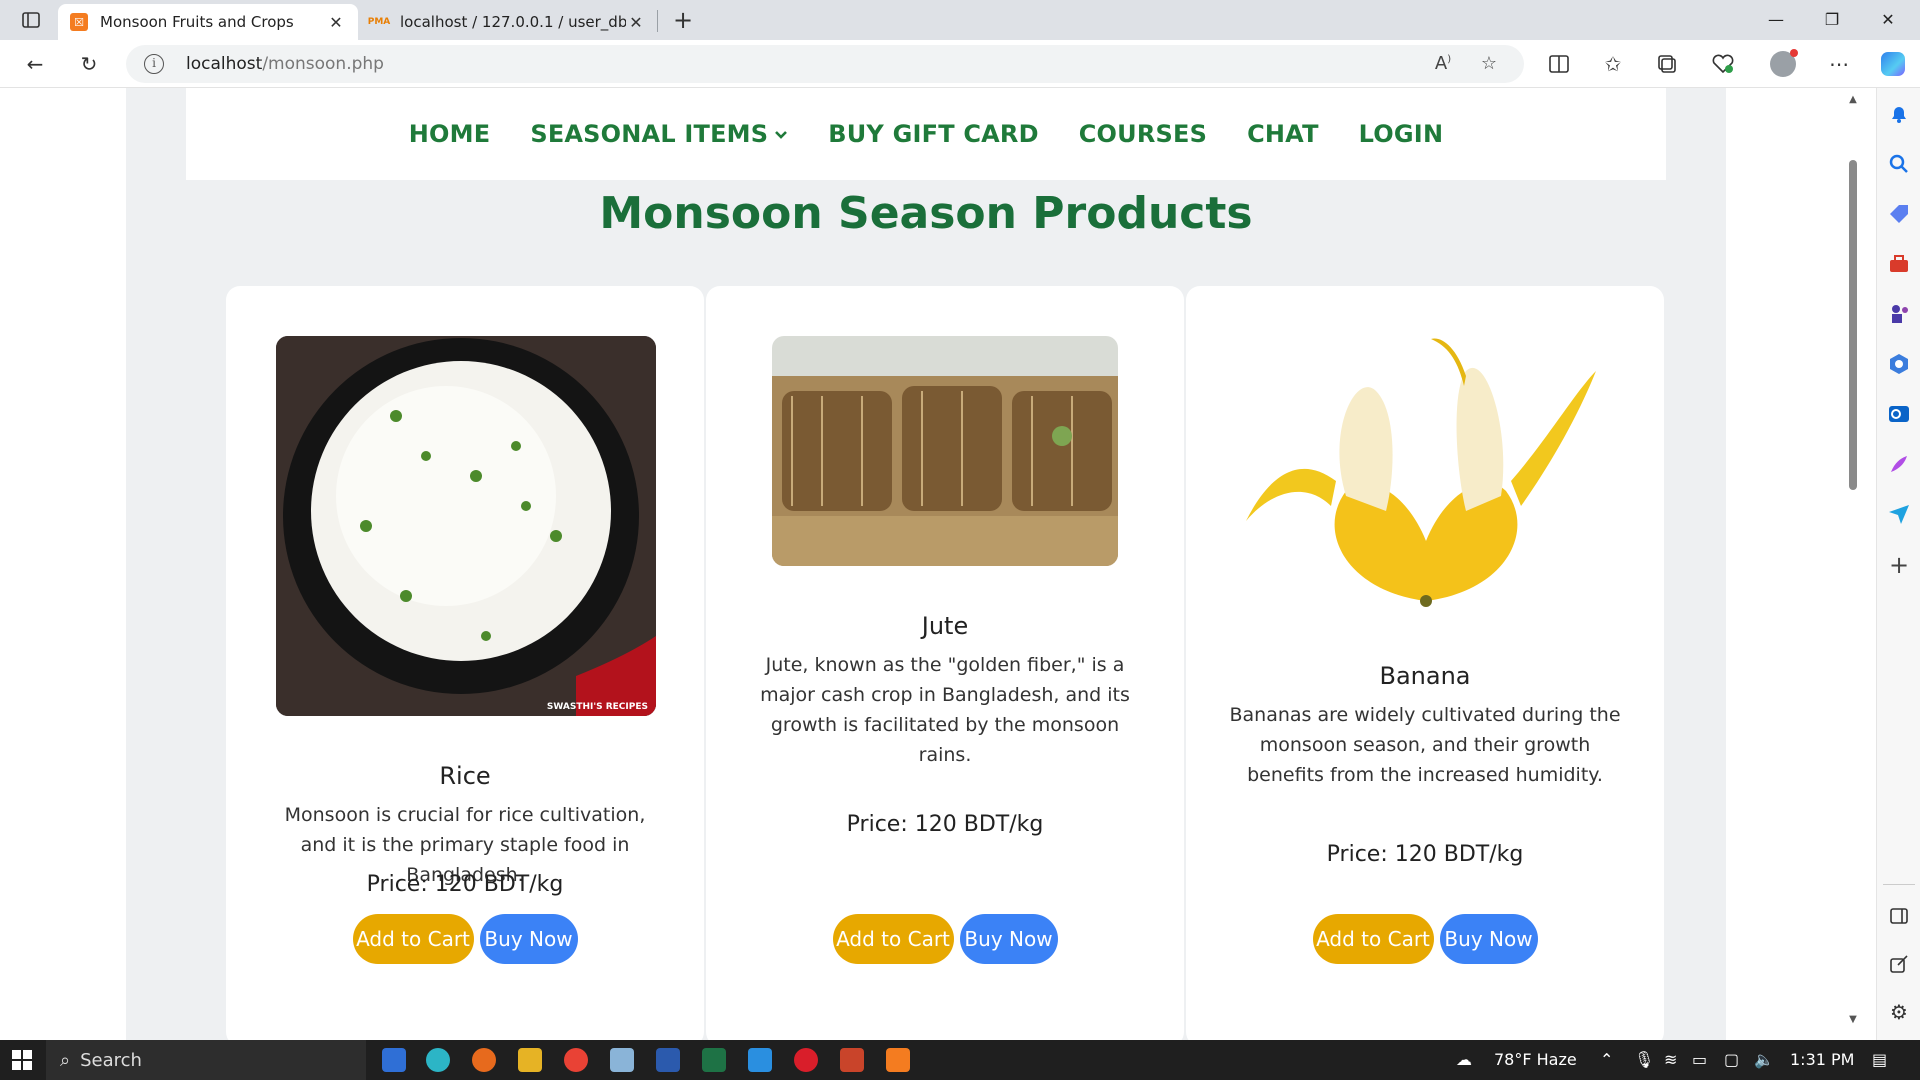 The height and width of the screenshot is (1080, 1920). Describe the element at coordinates (714, 1060) in the screenshot. I see `excel-icon` at that location.